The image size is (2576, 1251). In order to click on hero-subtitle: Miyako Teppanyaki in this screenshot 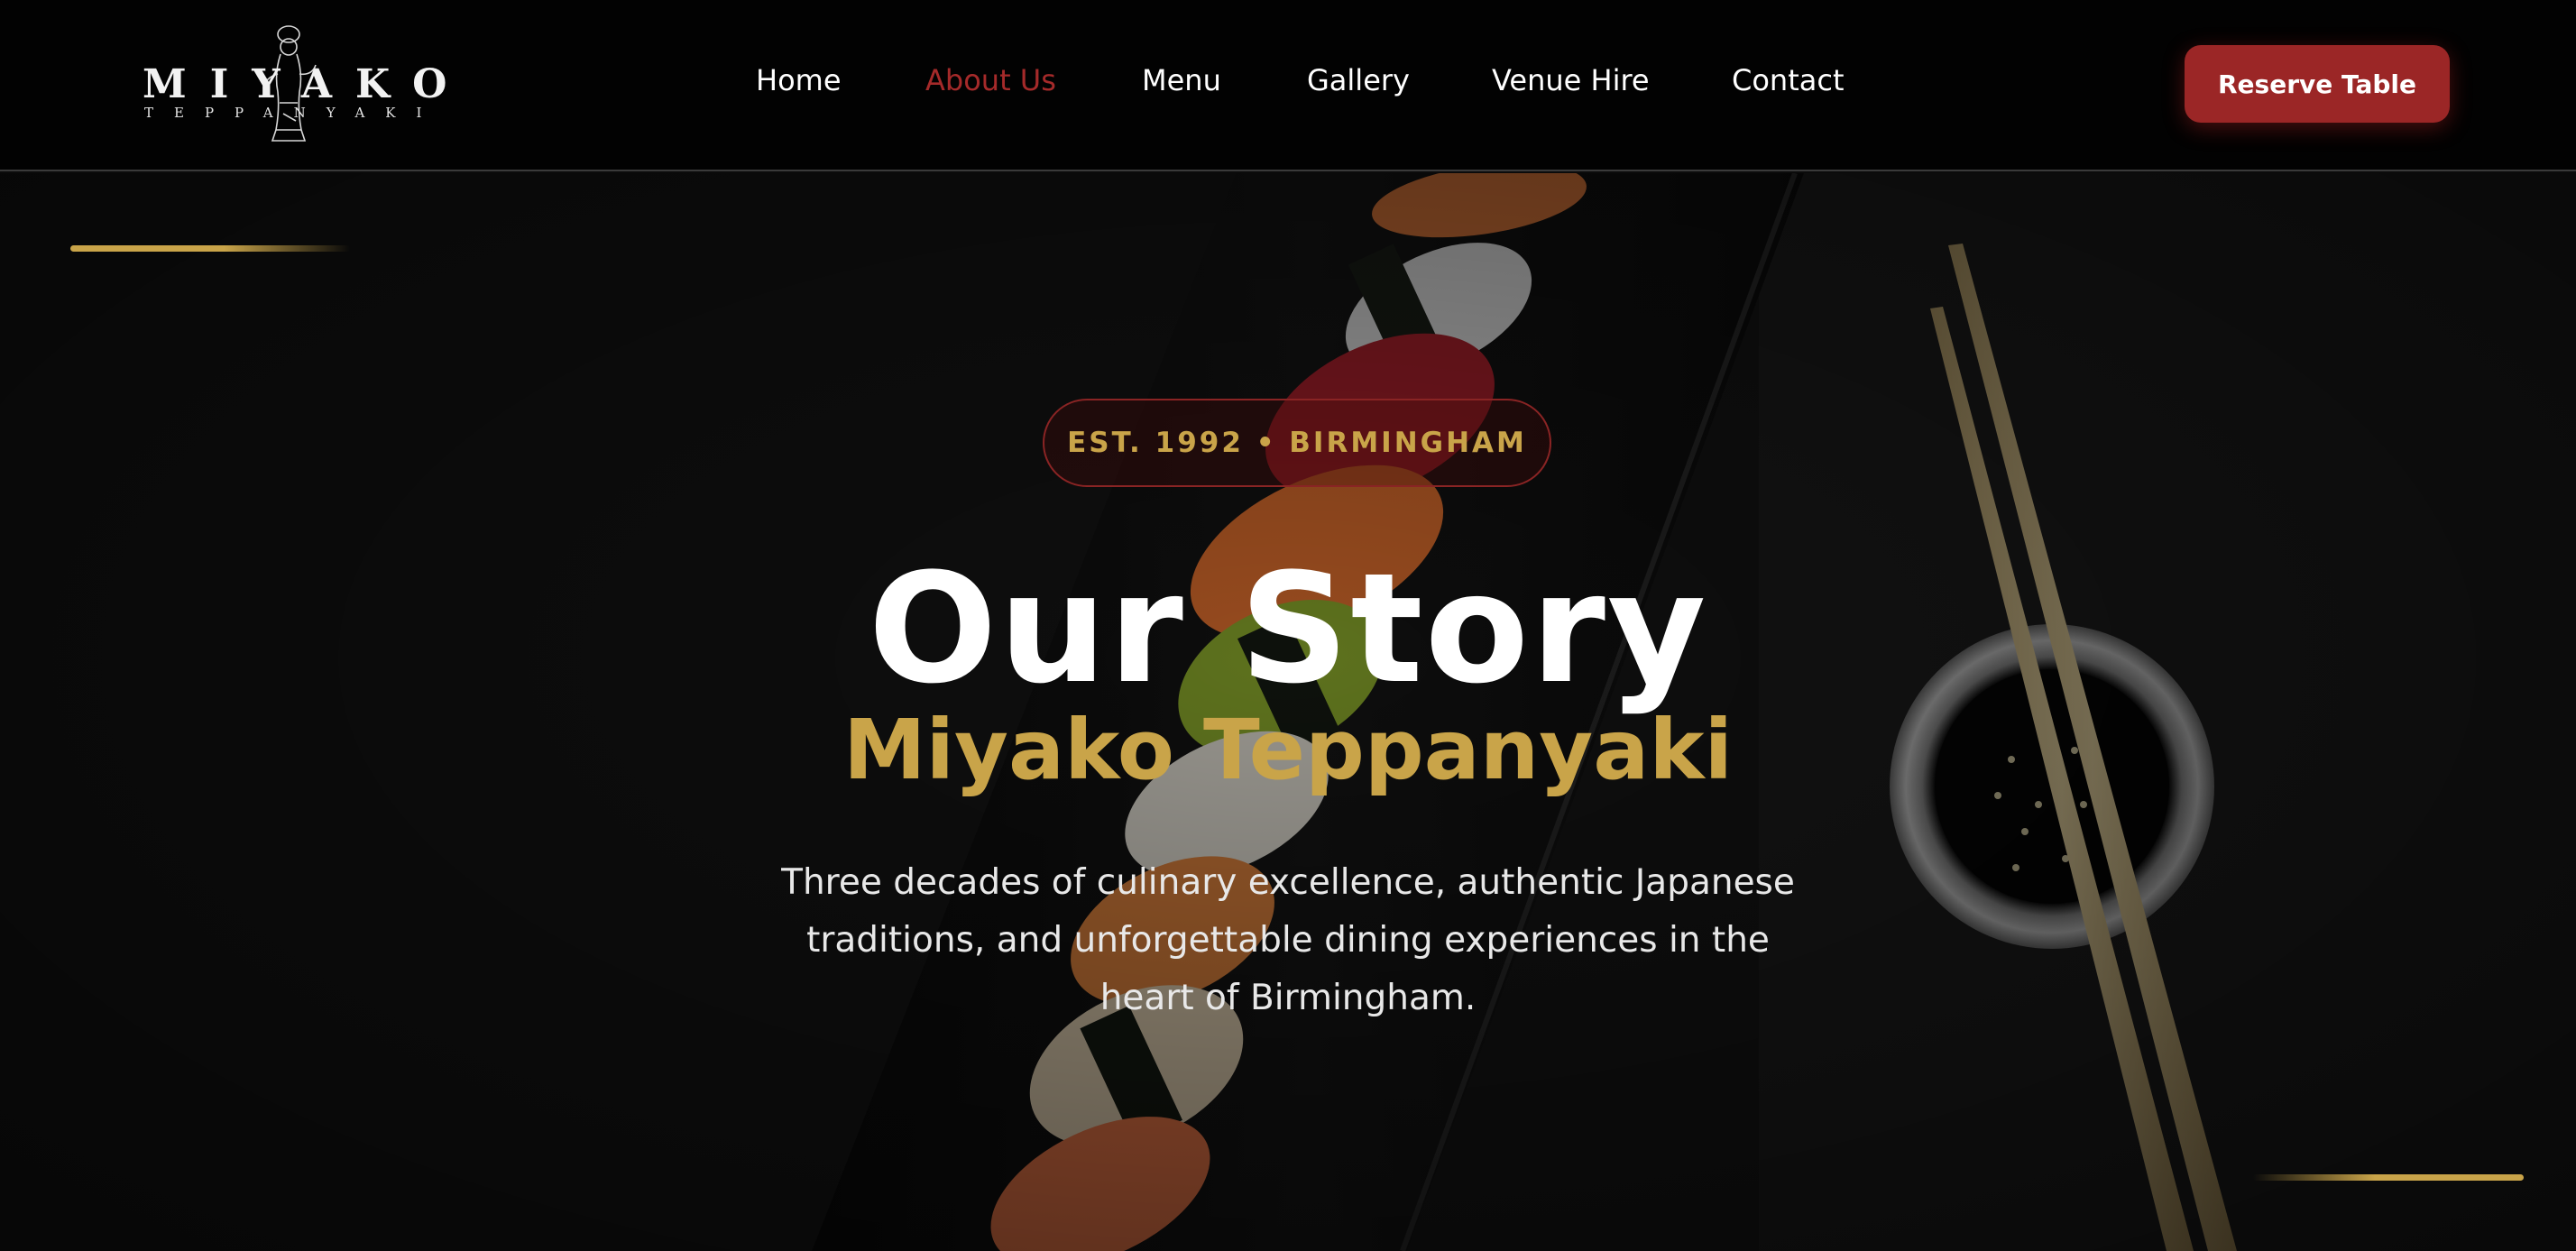, I will do `click(1288, 750)`.